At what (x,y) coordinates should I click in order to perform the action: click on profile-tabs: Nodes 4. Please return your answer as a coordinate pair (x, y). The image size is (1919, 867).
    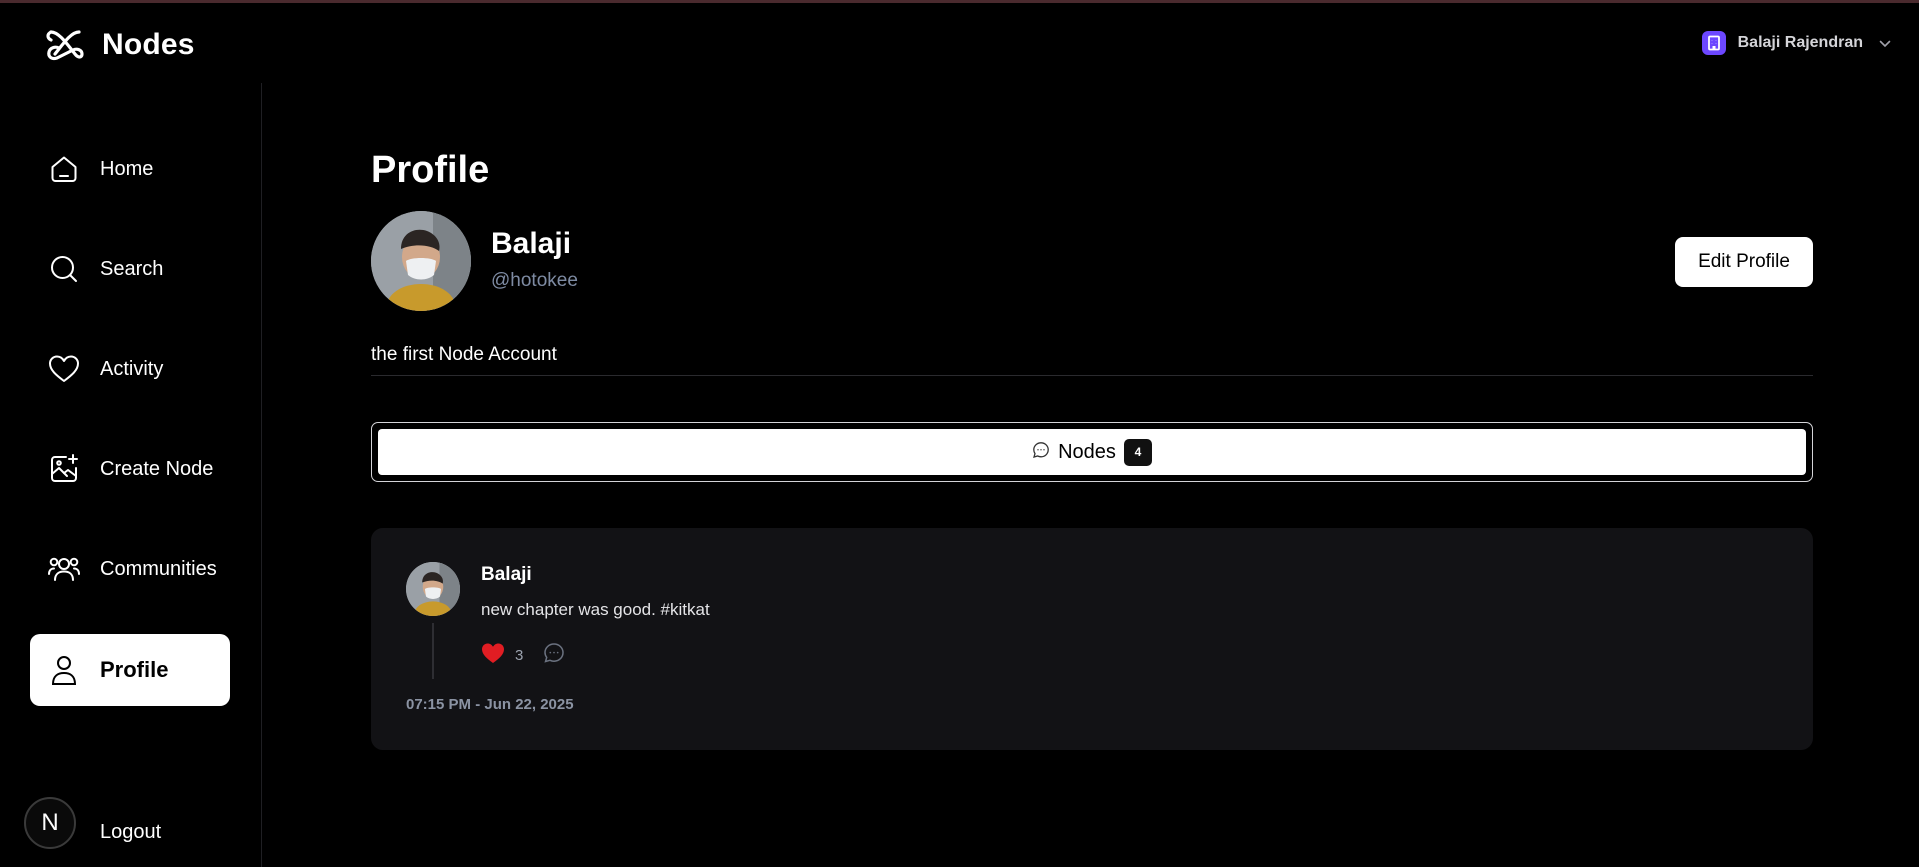
    Looking at the image, I should click on (1092, 452).